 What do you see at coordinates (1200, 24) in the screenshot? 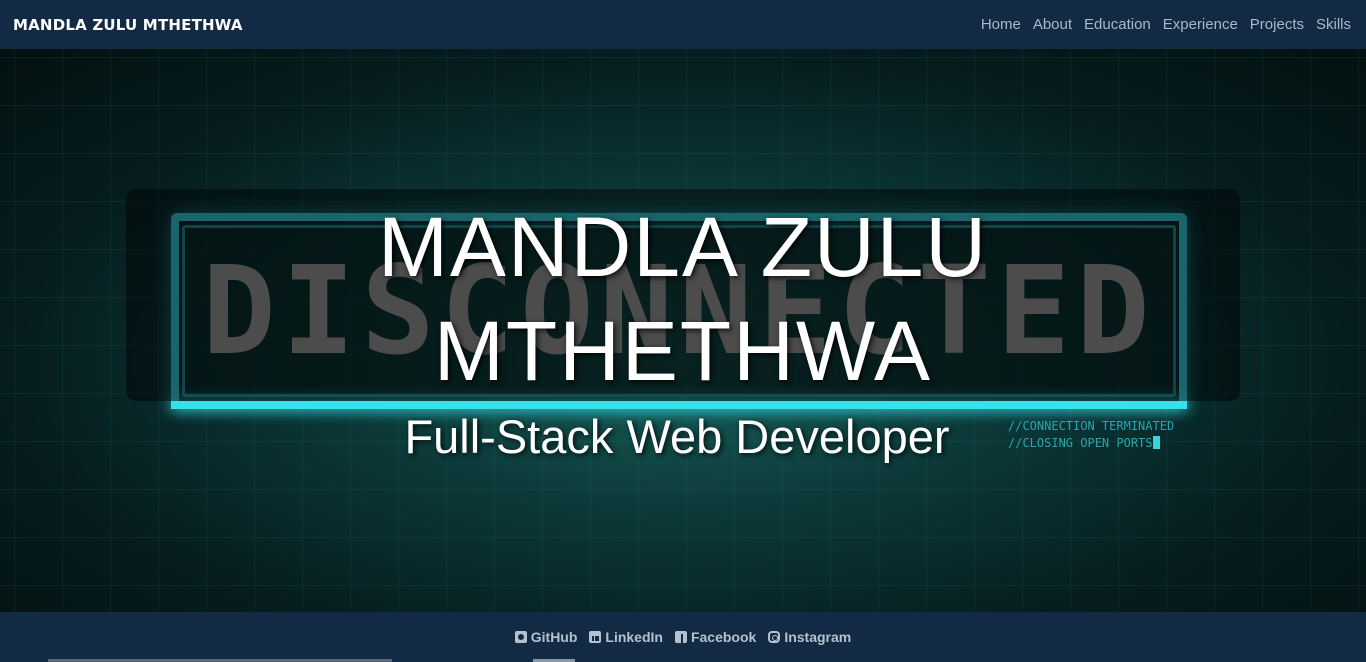
I see `nav-experience-link: Experience` at bounding box center [1200, 24].